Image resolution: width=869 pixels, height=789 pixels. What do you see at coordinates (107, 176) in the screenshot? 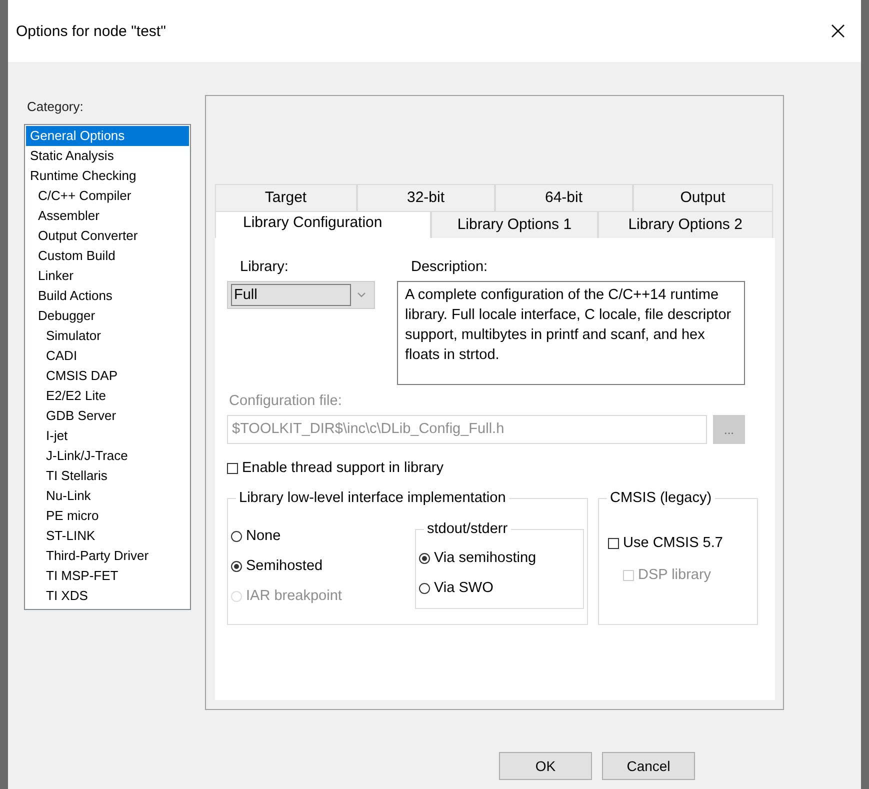
I see `category-item: Runtime Checking` at bounding box center [107, 176].